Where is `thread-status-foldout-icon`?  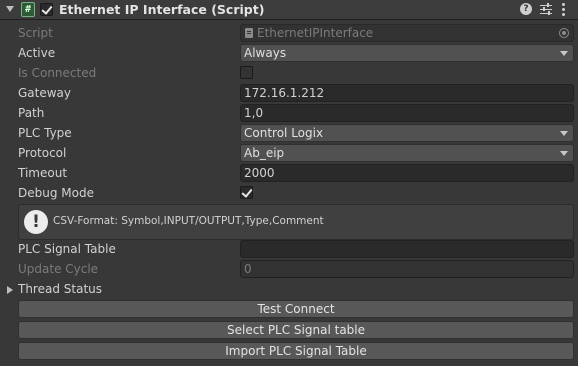
thread-status-foldout-icon is located at coordinates (10, 290).